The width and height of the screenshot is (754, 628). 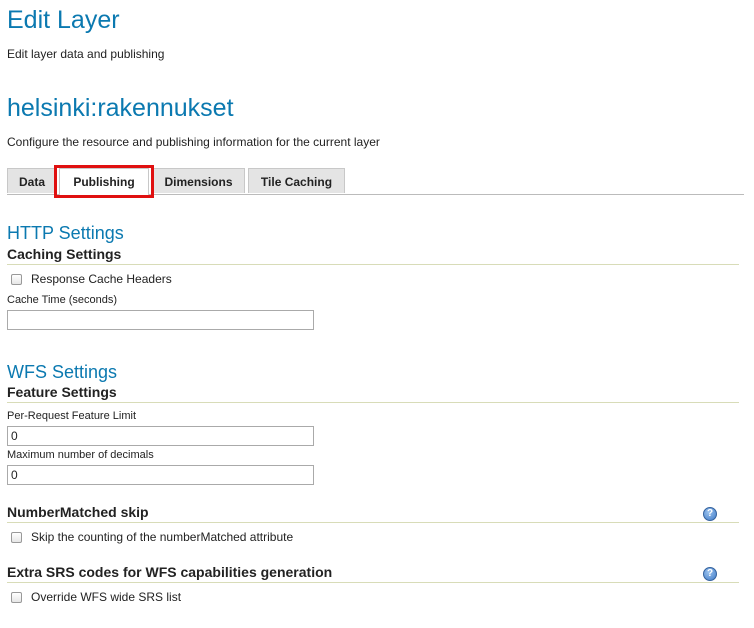 What do you see at coordinates (160, 320) in the screenshot?
I see `cache-time-input` at bounding box center [160, 320].